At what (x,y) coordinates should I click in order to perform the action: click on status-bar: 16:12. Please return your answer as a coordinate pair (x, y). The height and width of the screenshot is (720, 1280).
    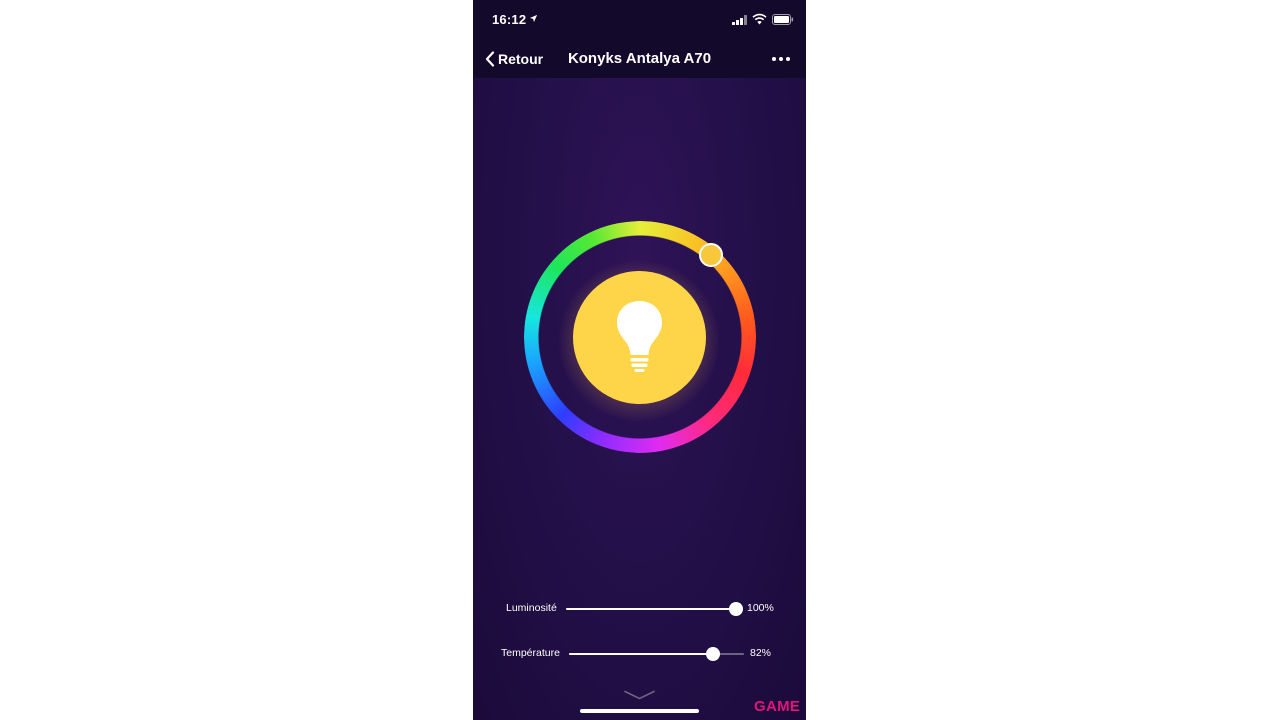
    Looking at the image, I should click on (639, 20).